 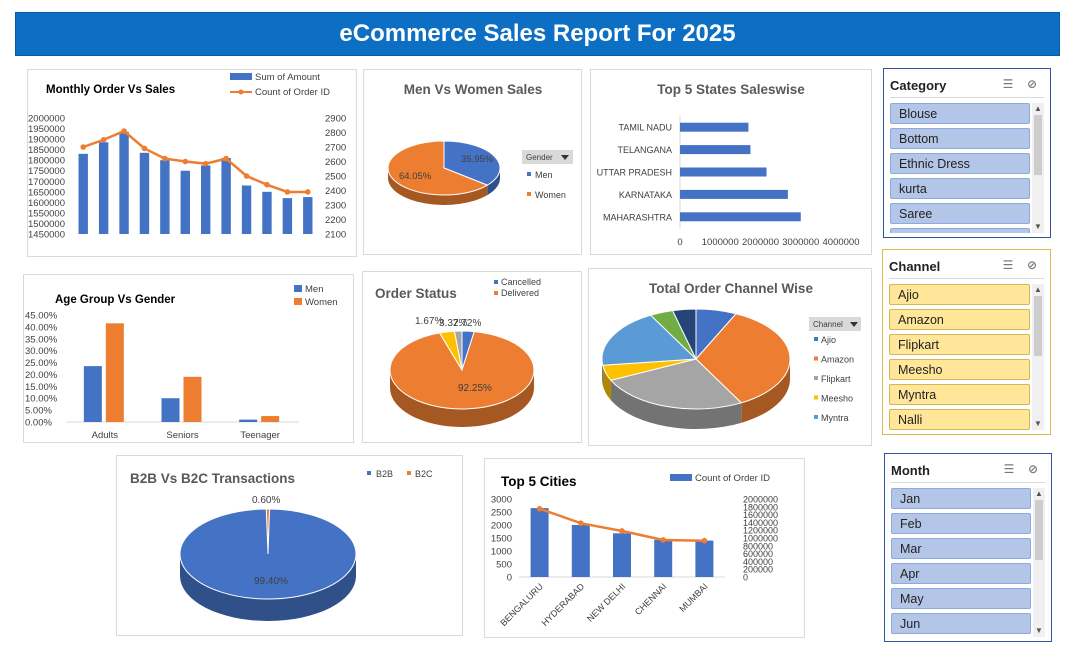 What do you see at coordinates (103, 188) in the screenshot?
I see `bar-amount-feb` at bounding box center [103, 188].